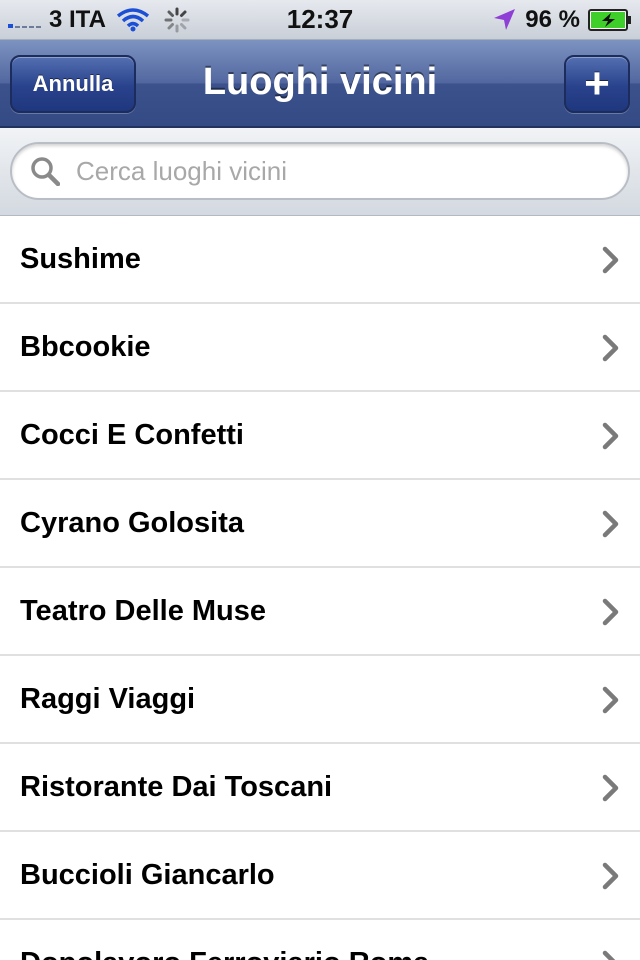  What do you see at coordinates (132, 522) in the screenshot?
I see `place-name: Cyrano Golosita` at bounding box center [132, 522].